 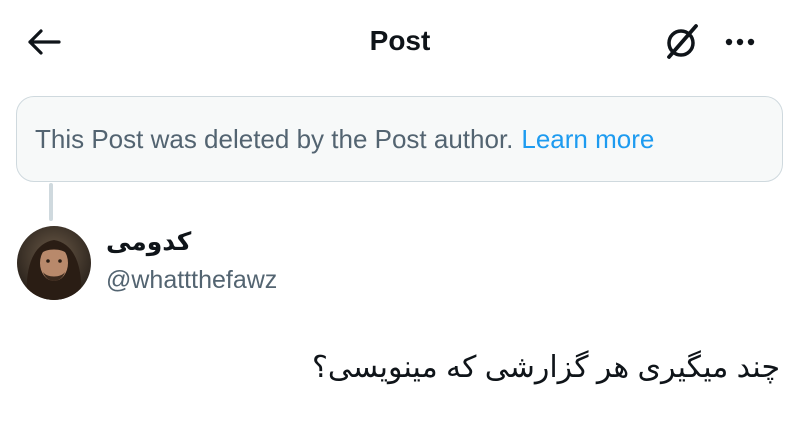 I want to click on author-handle: @whattthefawz, so click(x=191, y=280).